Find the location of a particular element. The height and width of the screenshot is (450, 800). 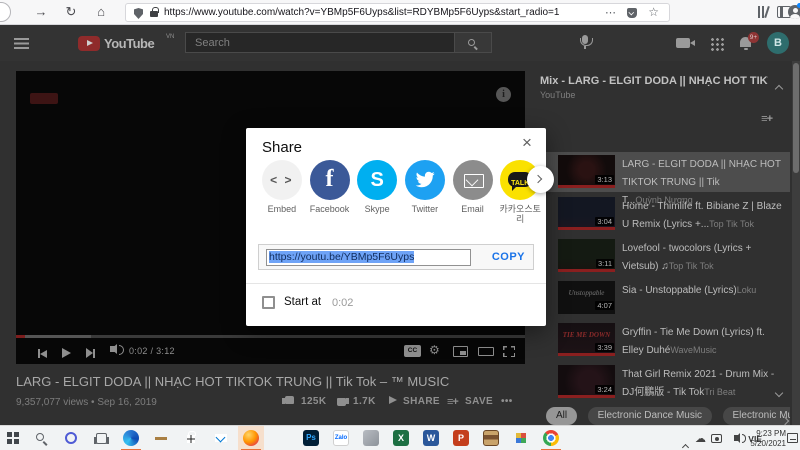

taskbar-search-button is located at coordinates (41, 438).